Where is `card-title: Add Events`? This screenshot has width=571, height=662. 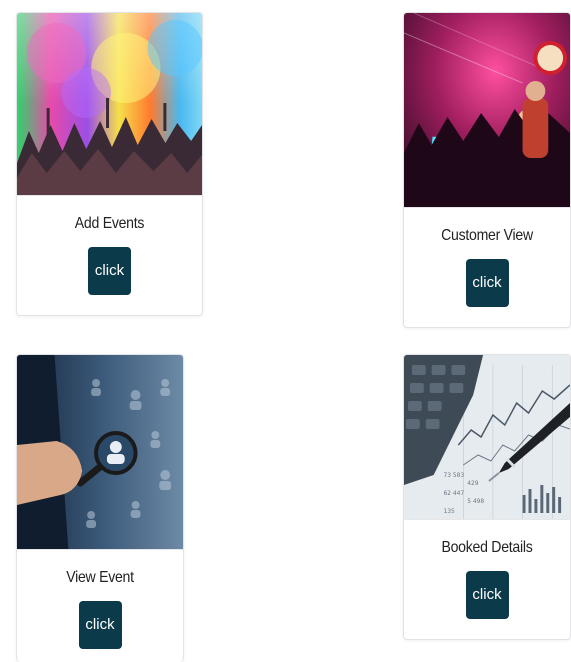
card-title: Add Events is located at coordinates (109, 223).